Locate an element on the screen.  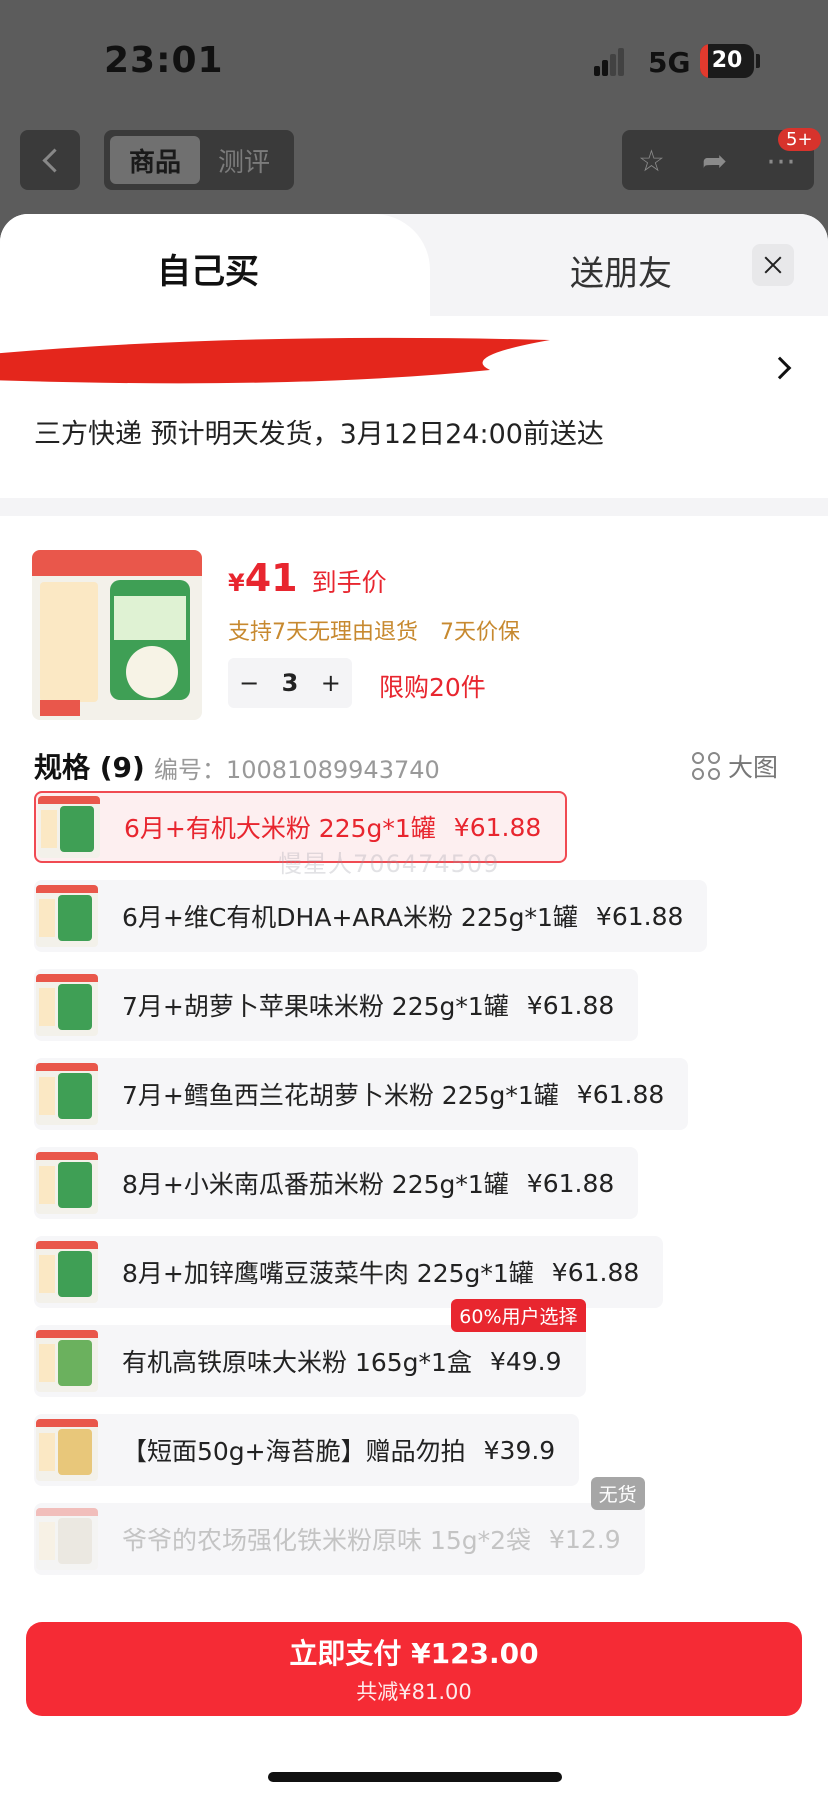
battery-tip is located at coordinates (758, 61).